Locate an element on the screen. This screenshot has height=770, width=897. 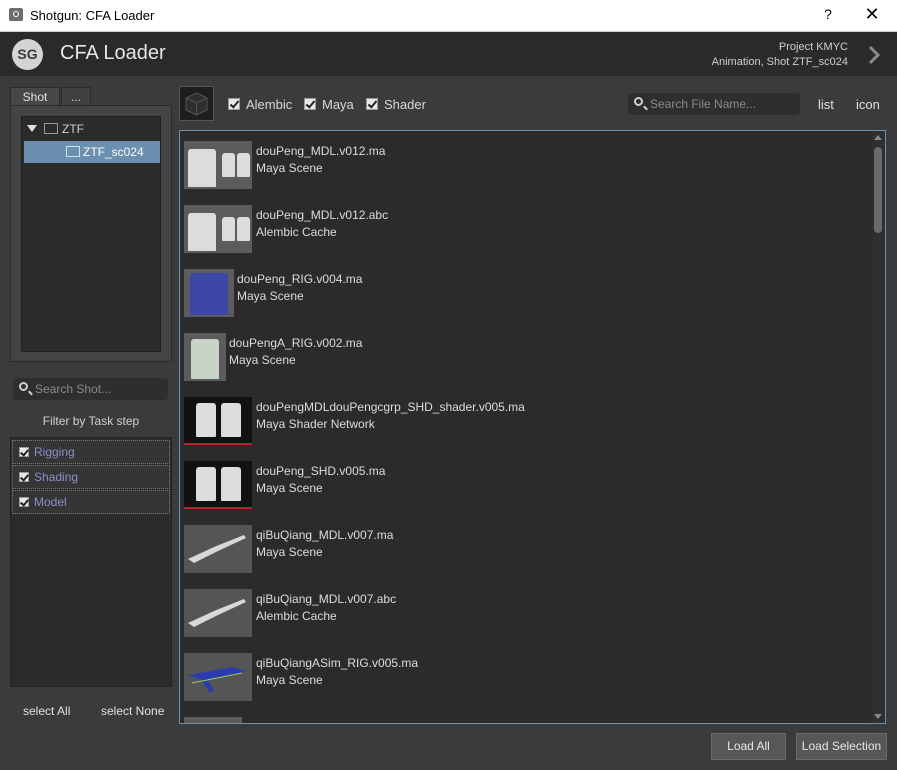
file-item: douPeng_MDL.v012.abc Alembic Cache is located at coordinates (524, 230).